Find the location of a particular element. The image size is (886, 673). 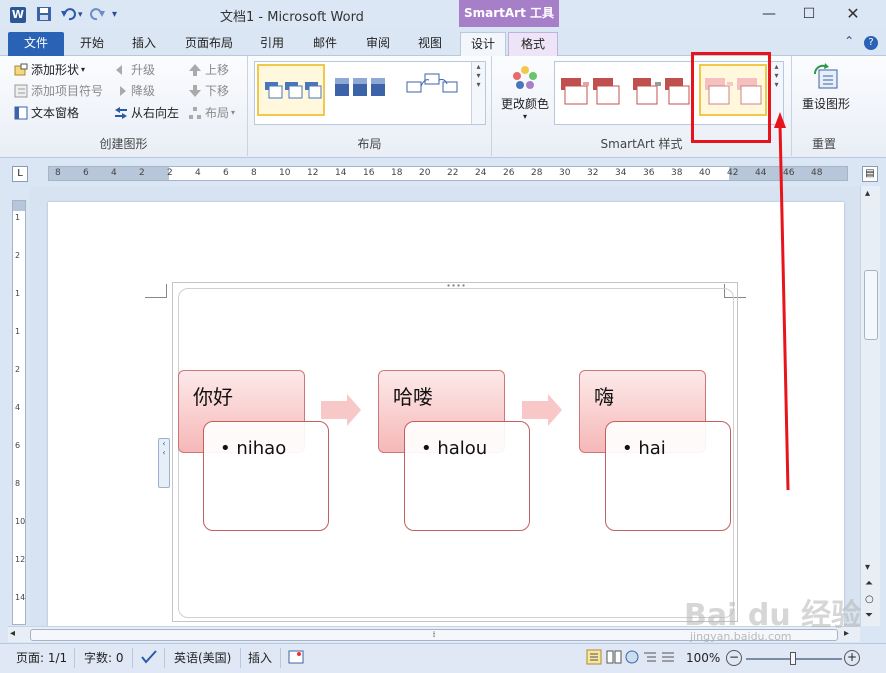

reset-graphic-icon is located at coordinates (826, 76).